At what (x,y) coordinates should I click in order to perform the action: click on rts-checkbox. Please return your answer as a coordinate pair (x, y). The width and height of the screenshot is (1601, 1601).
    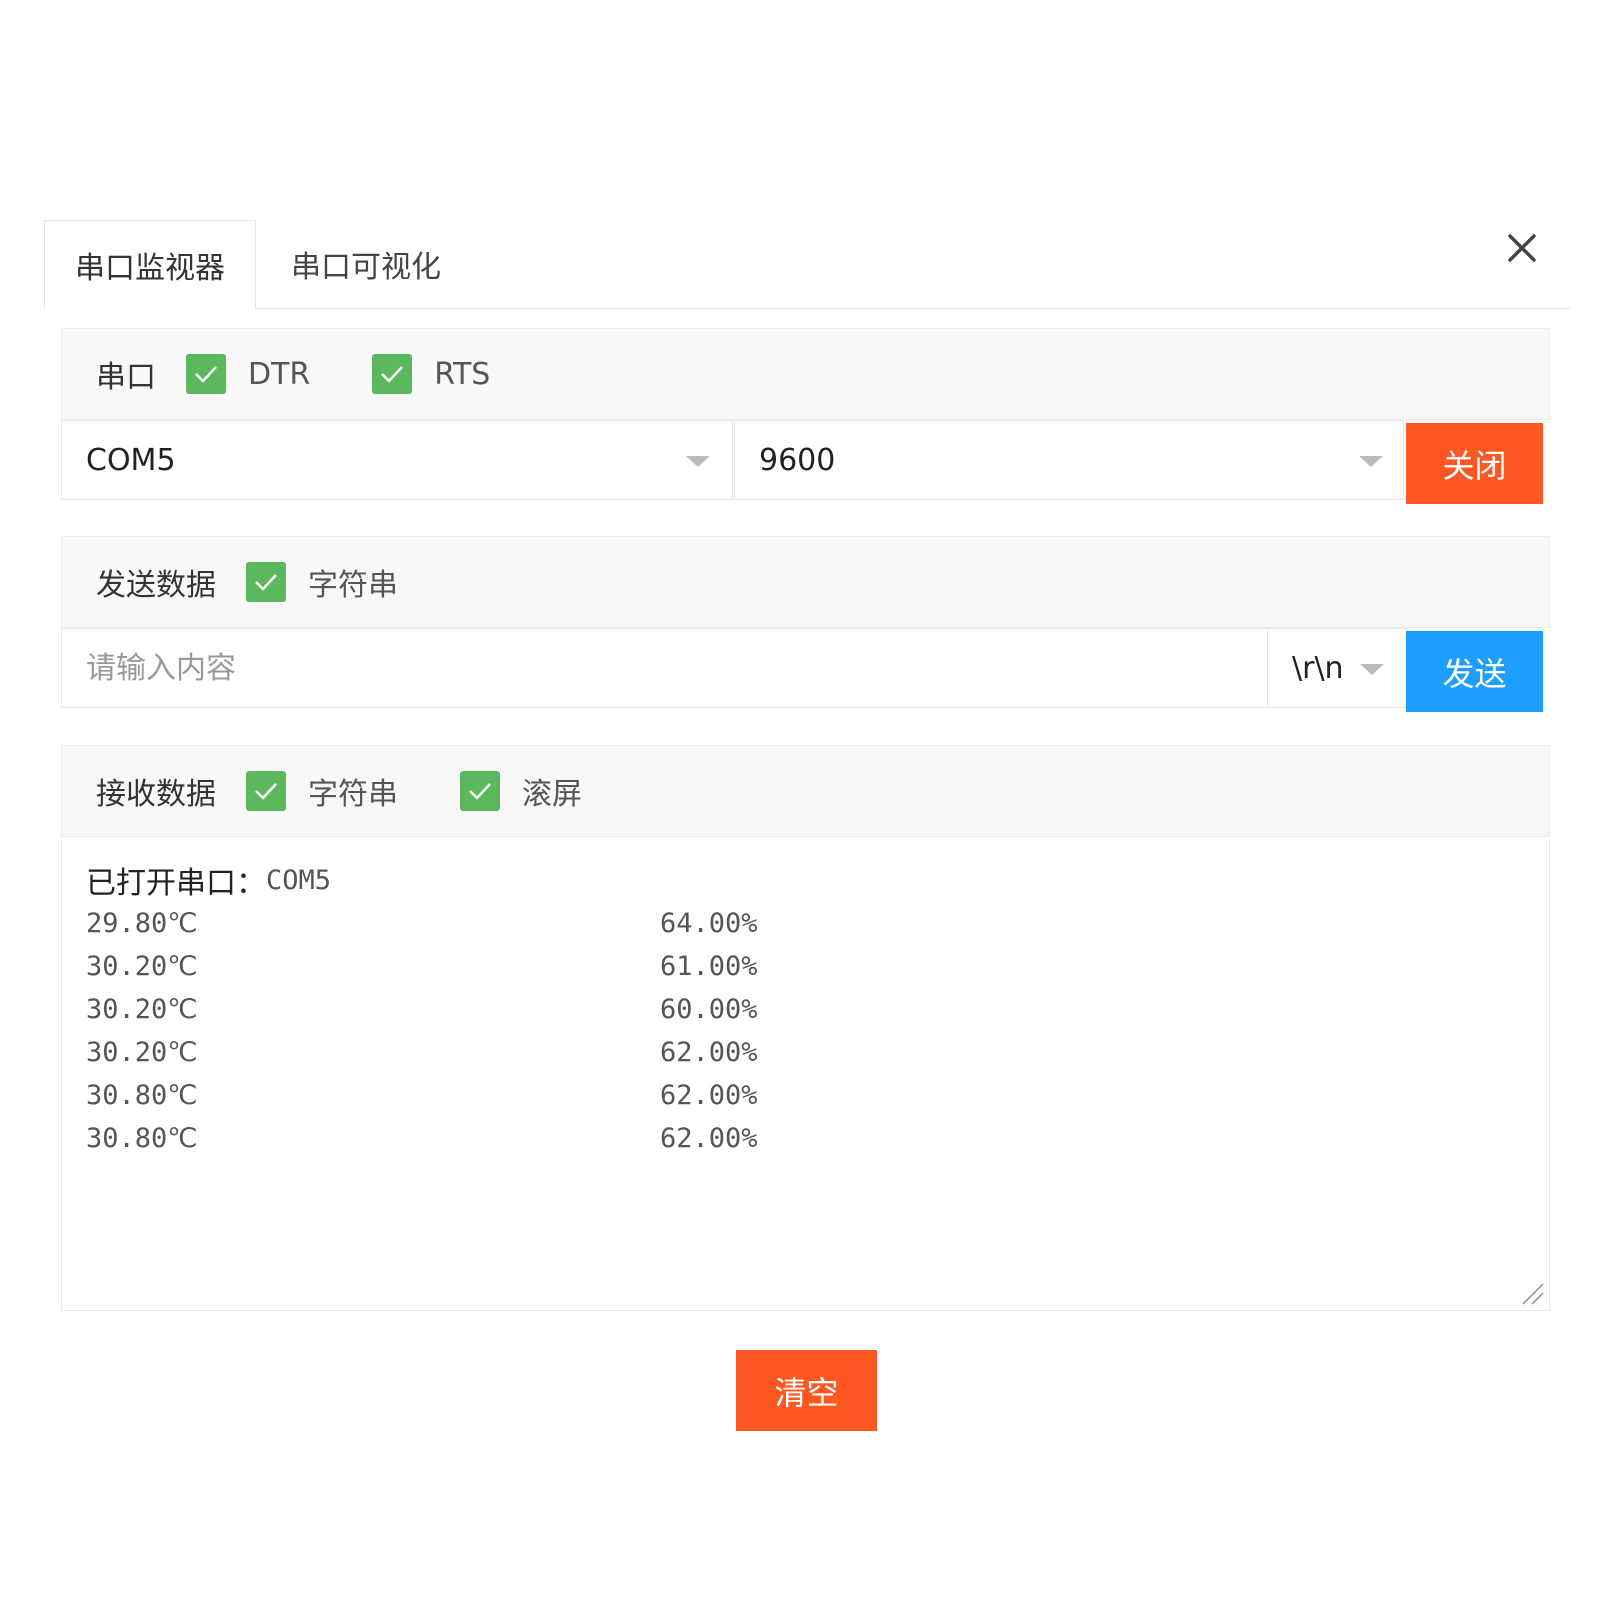
    Looking at the image, I should click on (392, 374).